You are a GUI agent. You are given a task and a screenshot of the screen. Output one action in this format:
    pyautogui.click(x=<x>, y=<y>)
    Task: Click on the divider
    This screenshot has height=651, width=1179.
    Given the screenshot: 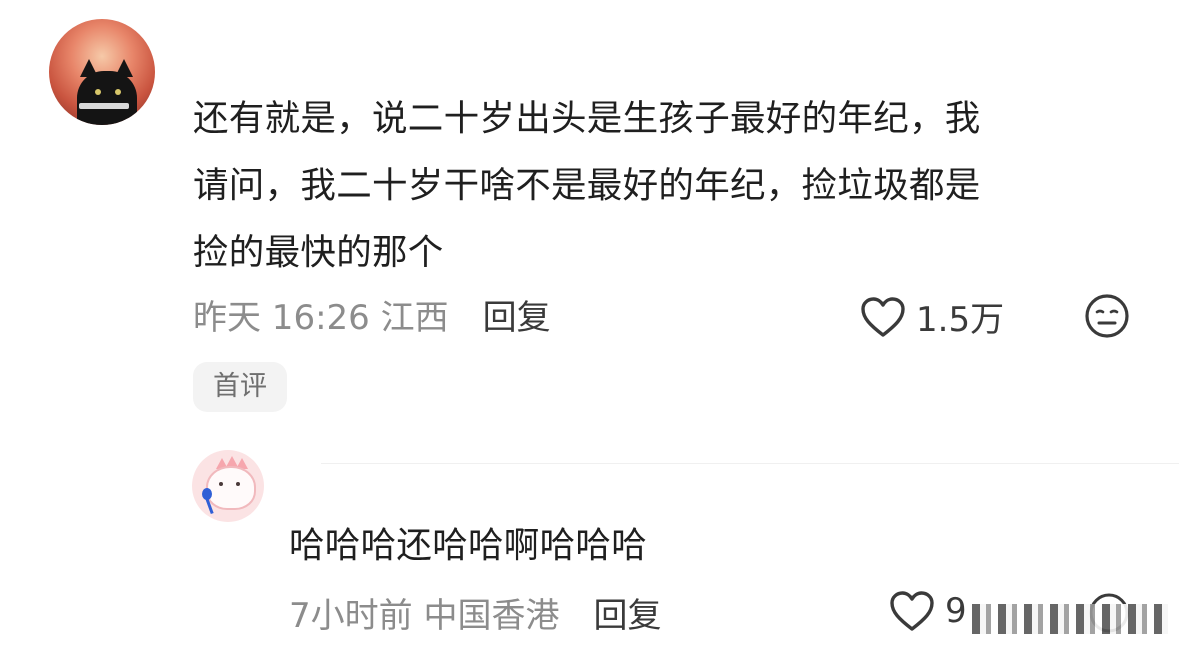 What is the action you would take?
    pyautogui.click(x=750, y=463)
    